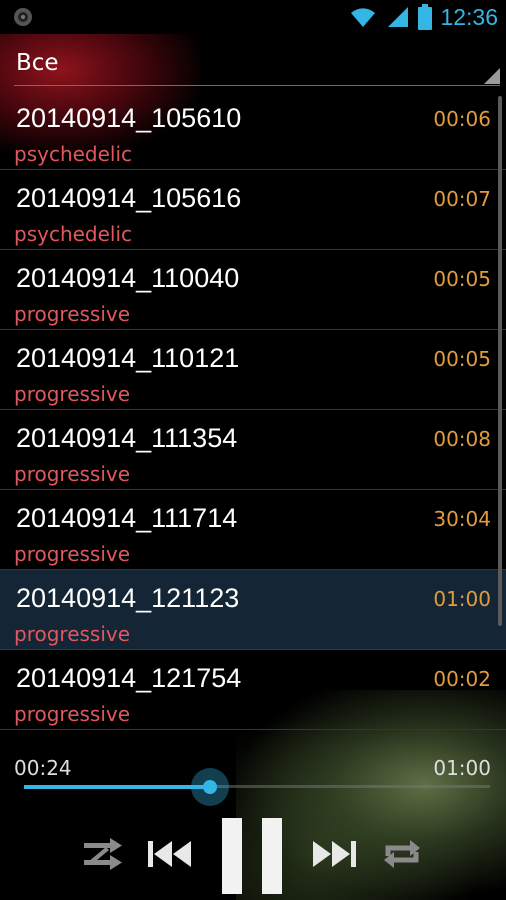 The height and width of the screenshot is (900, 506). Describe the element at coordinates (128, 278) in the screenshot. I see `track-title: 20140914_110040` at that location.